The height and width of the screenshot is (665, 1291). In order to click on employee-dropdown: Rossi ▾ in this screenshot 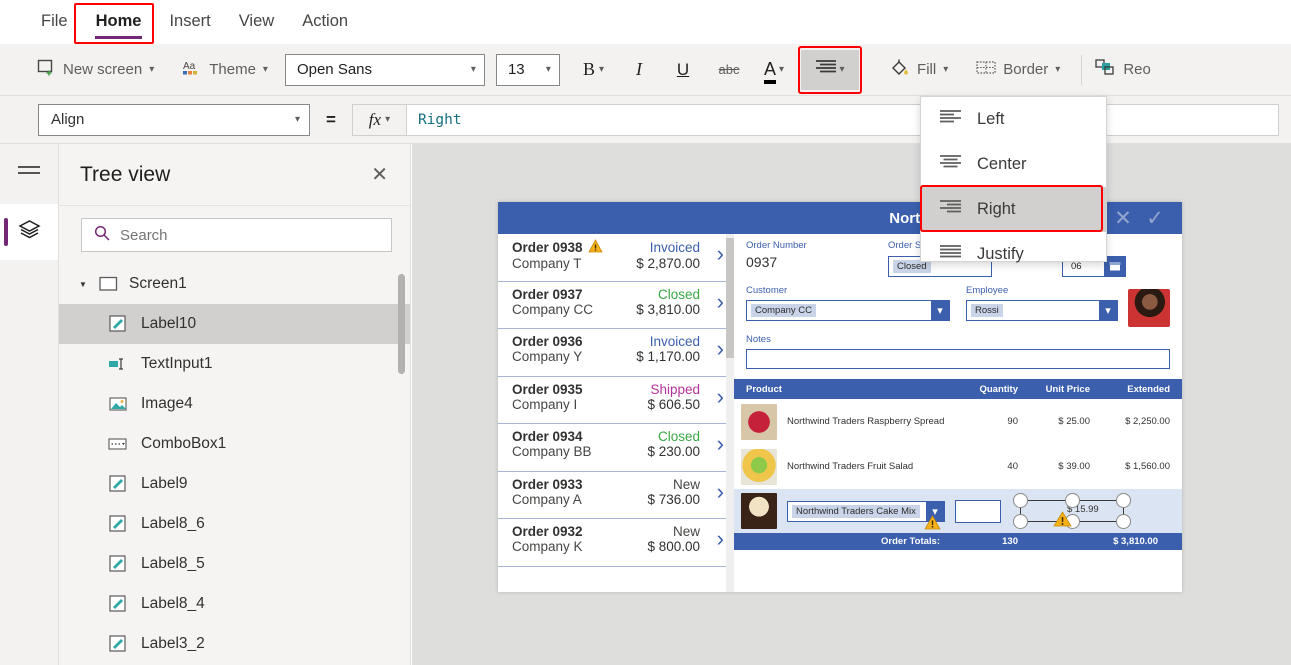, I will do `click(1042, 310)`.